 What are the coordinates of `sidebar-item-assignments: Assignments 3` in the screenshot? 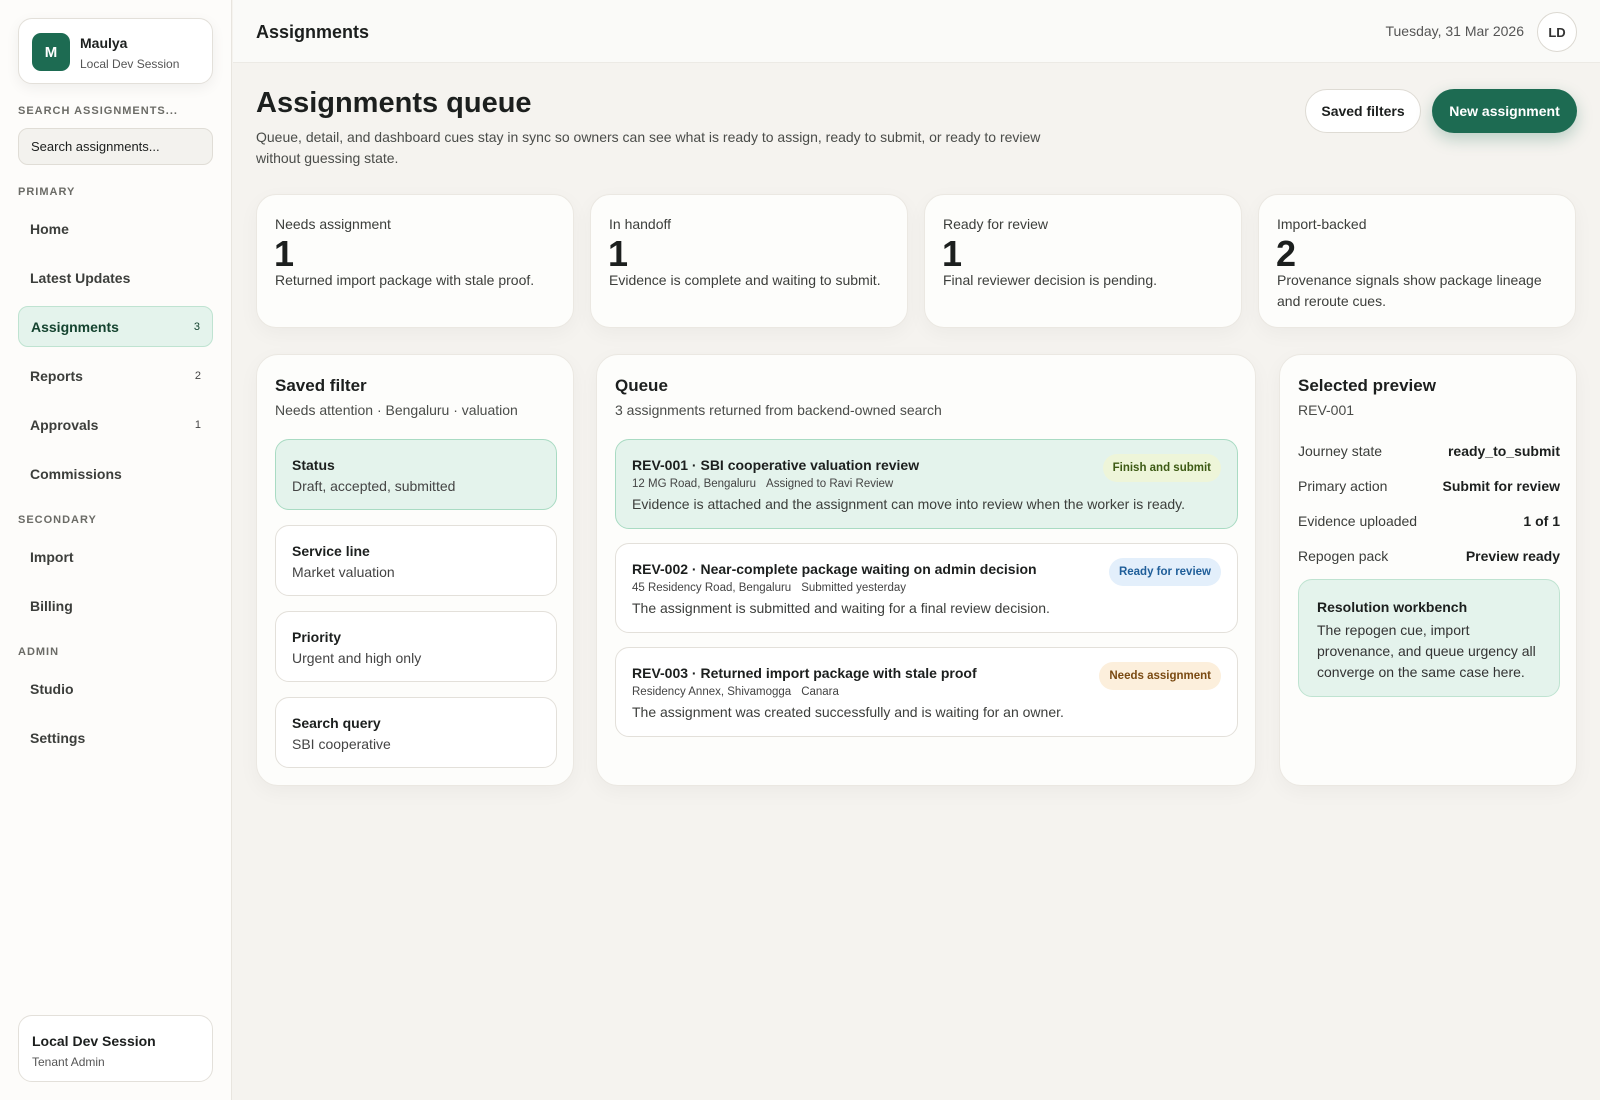 It's located at (115, 326).